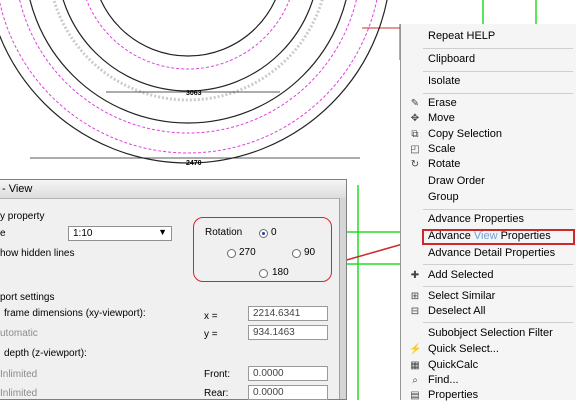  What do you see at coordinates (415, 134) in the screenshot?
I see `copy-icon: ⧉` at bounding box center [415, 134].